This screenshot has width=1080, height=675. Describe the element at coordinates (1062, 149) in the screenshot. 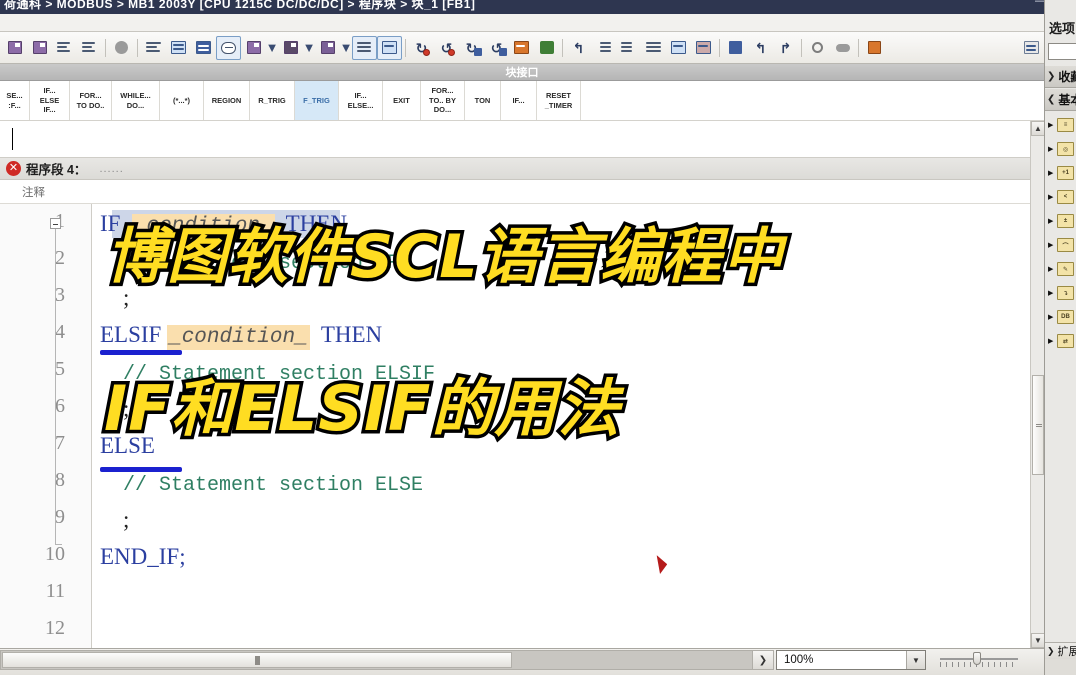

I see `instruction-tree-item: ▶ ◎` at that location.